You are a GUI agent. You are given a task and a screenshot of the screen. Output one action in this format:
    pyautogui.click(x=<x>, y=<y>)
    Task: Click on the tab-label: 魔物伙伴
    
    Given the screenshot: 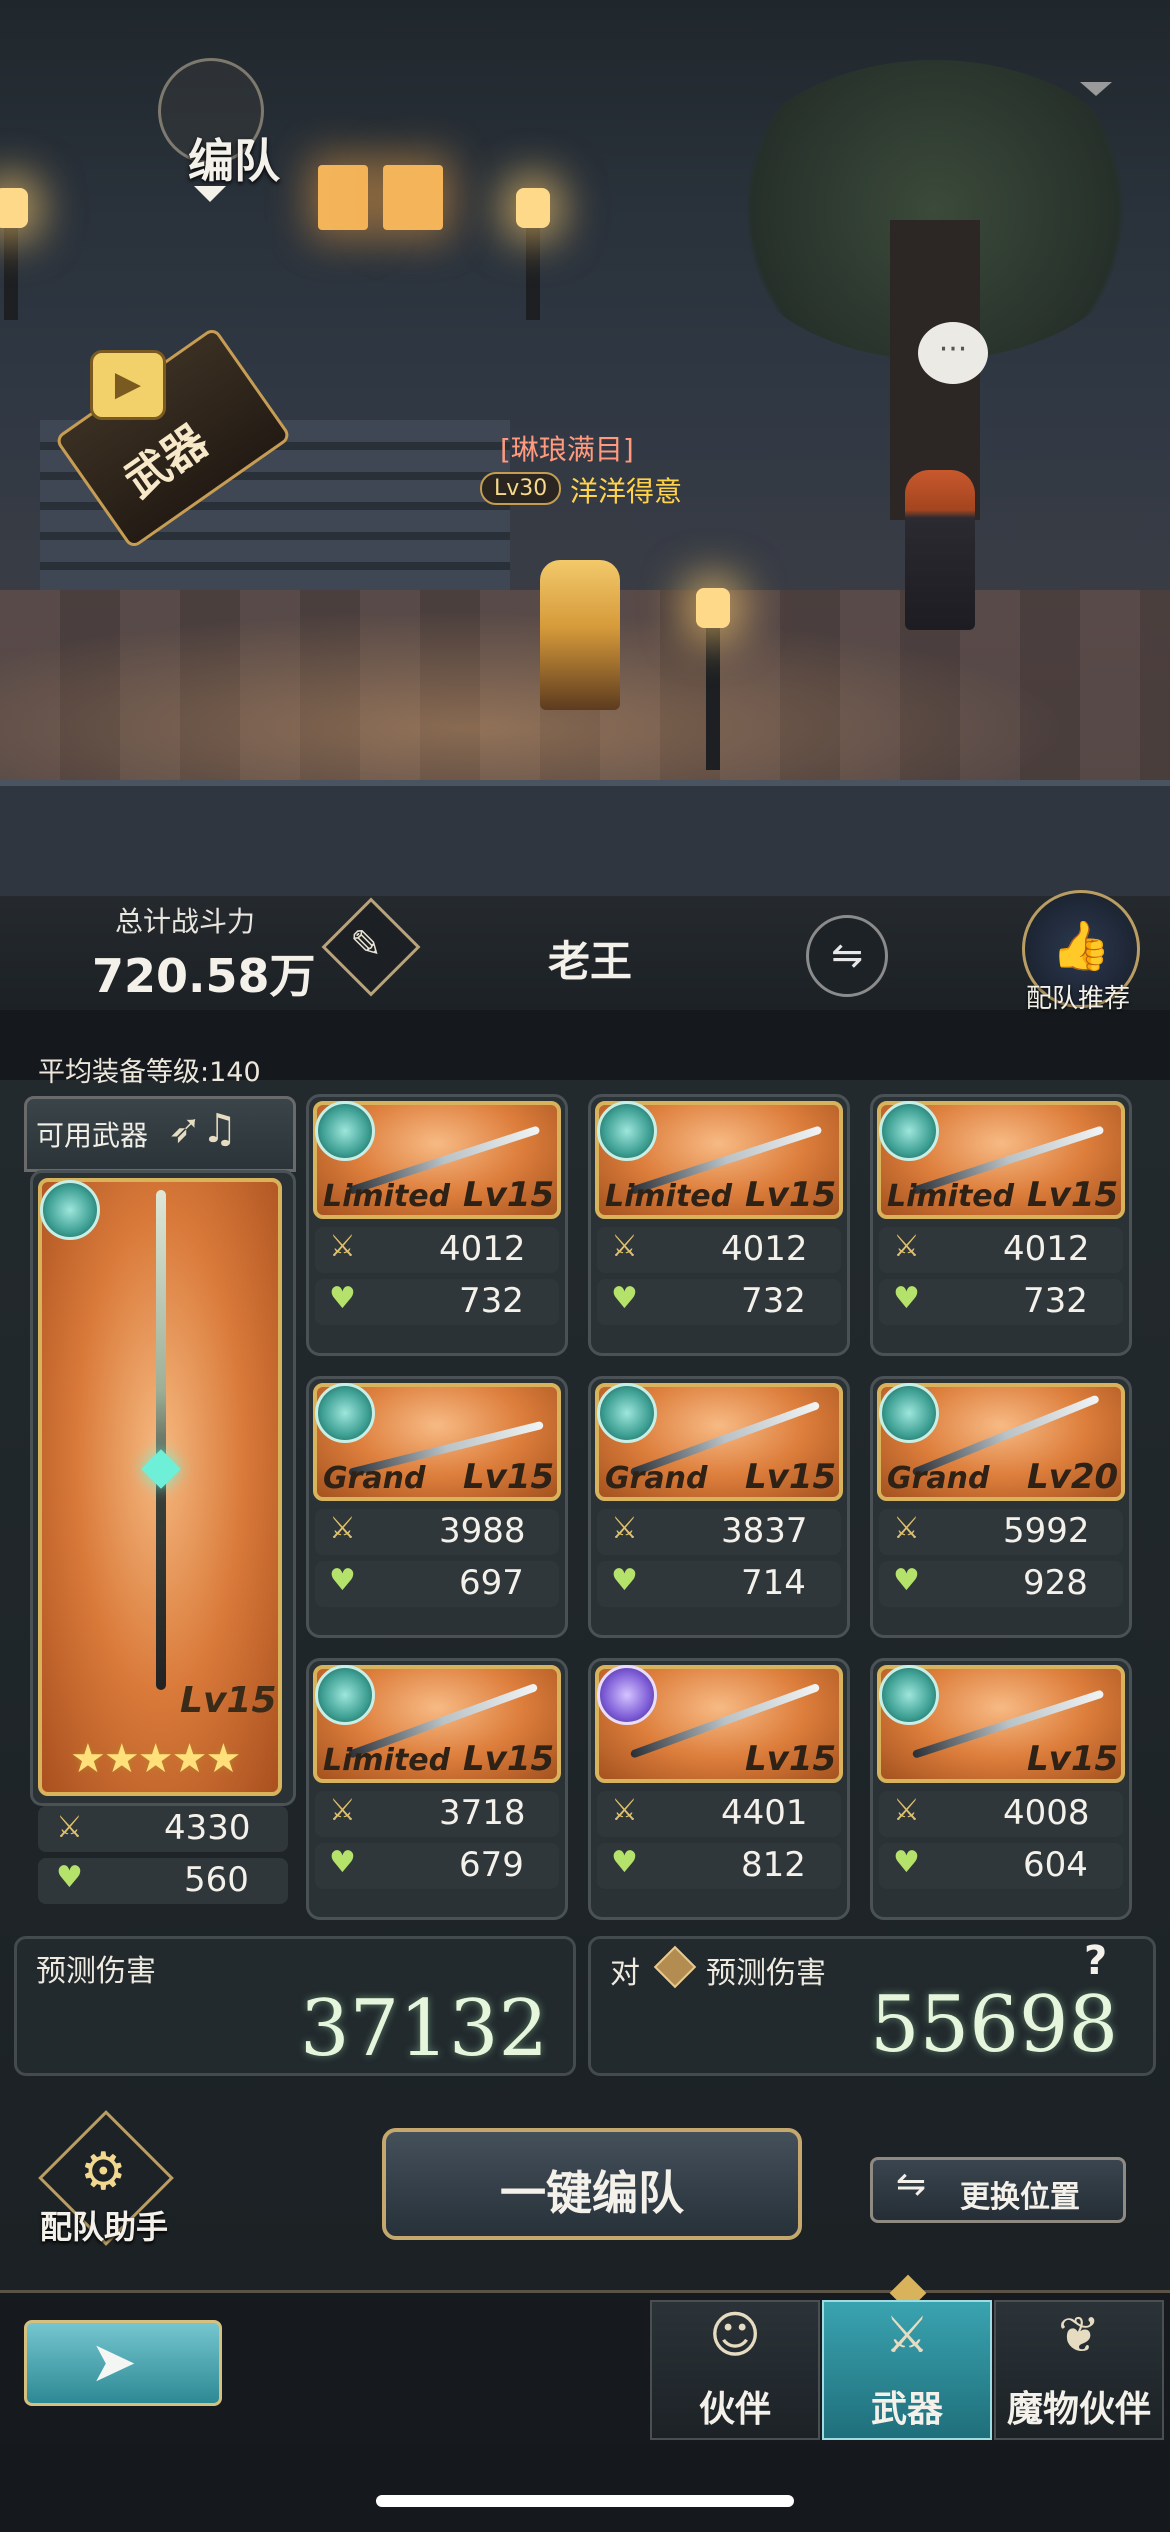 What is the action you would take?
    pyautogui.click(x=1078, y=2409)
    